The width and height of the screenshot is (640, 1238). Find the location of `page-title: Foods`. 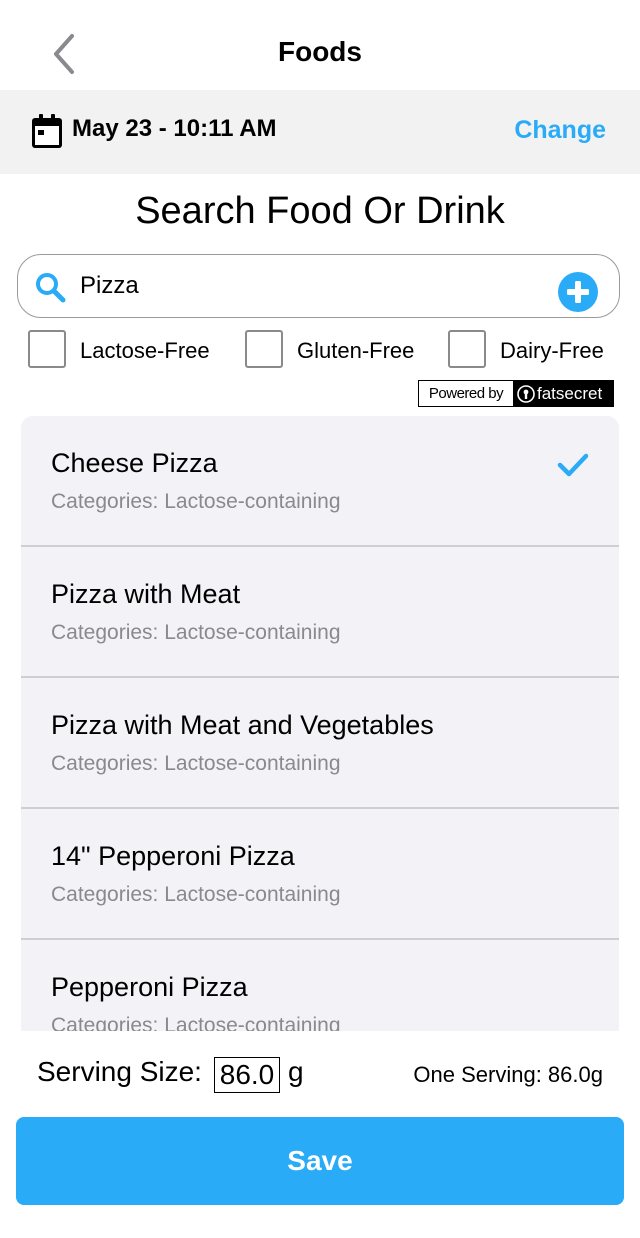

page-title: Foods is located at coordinates (320, 51).